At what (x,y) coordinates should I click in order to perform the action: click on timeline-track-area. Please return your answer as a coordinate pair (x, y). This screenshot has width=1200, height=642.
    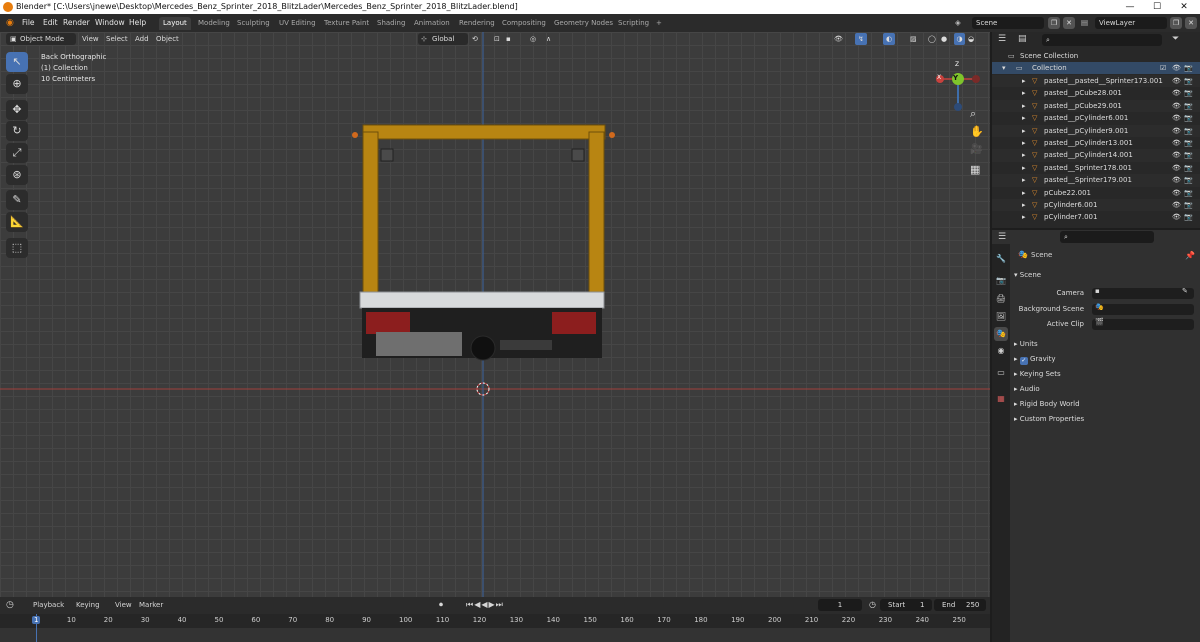
    Looking at the image, I should click on (495, 635).